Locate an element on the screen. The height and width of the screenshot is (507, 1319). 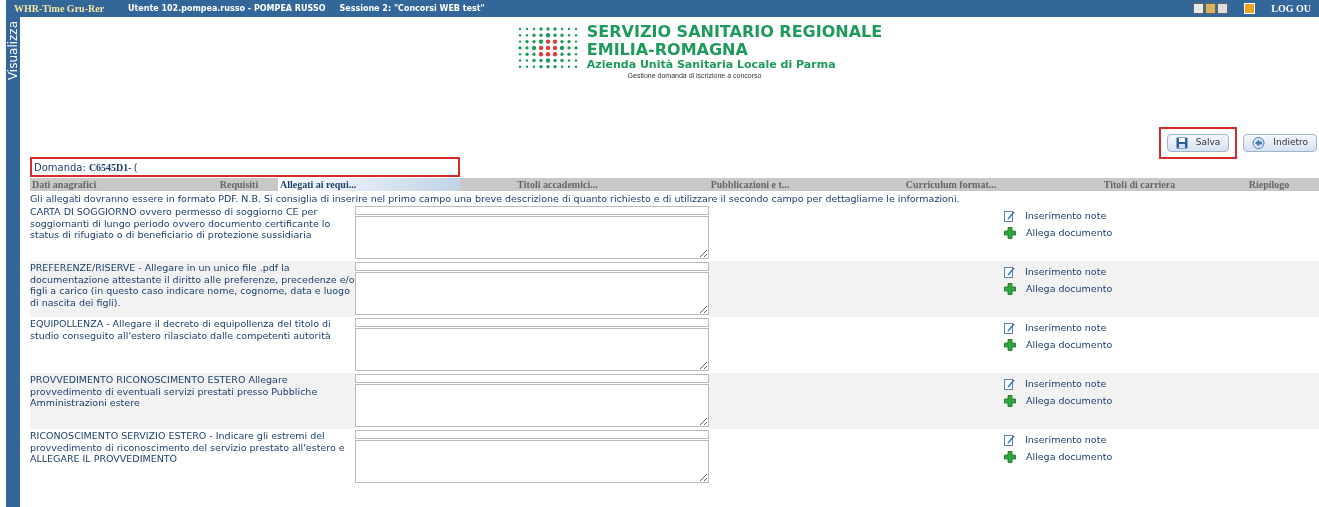
back-button: Indietro is located at coordinates (1280, 143).